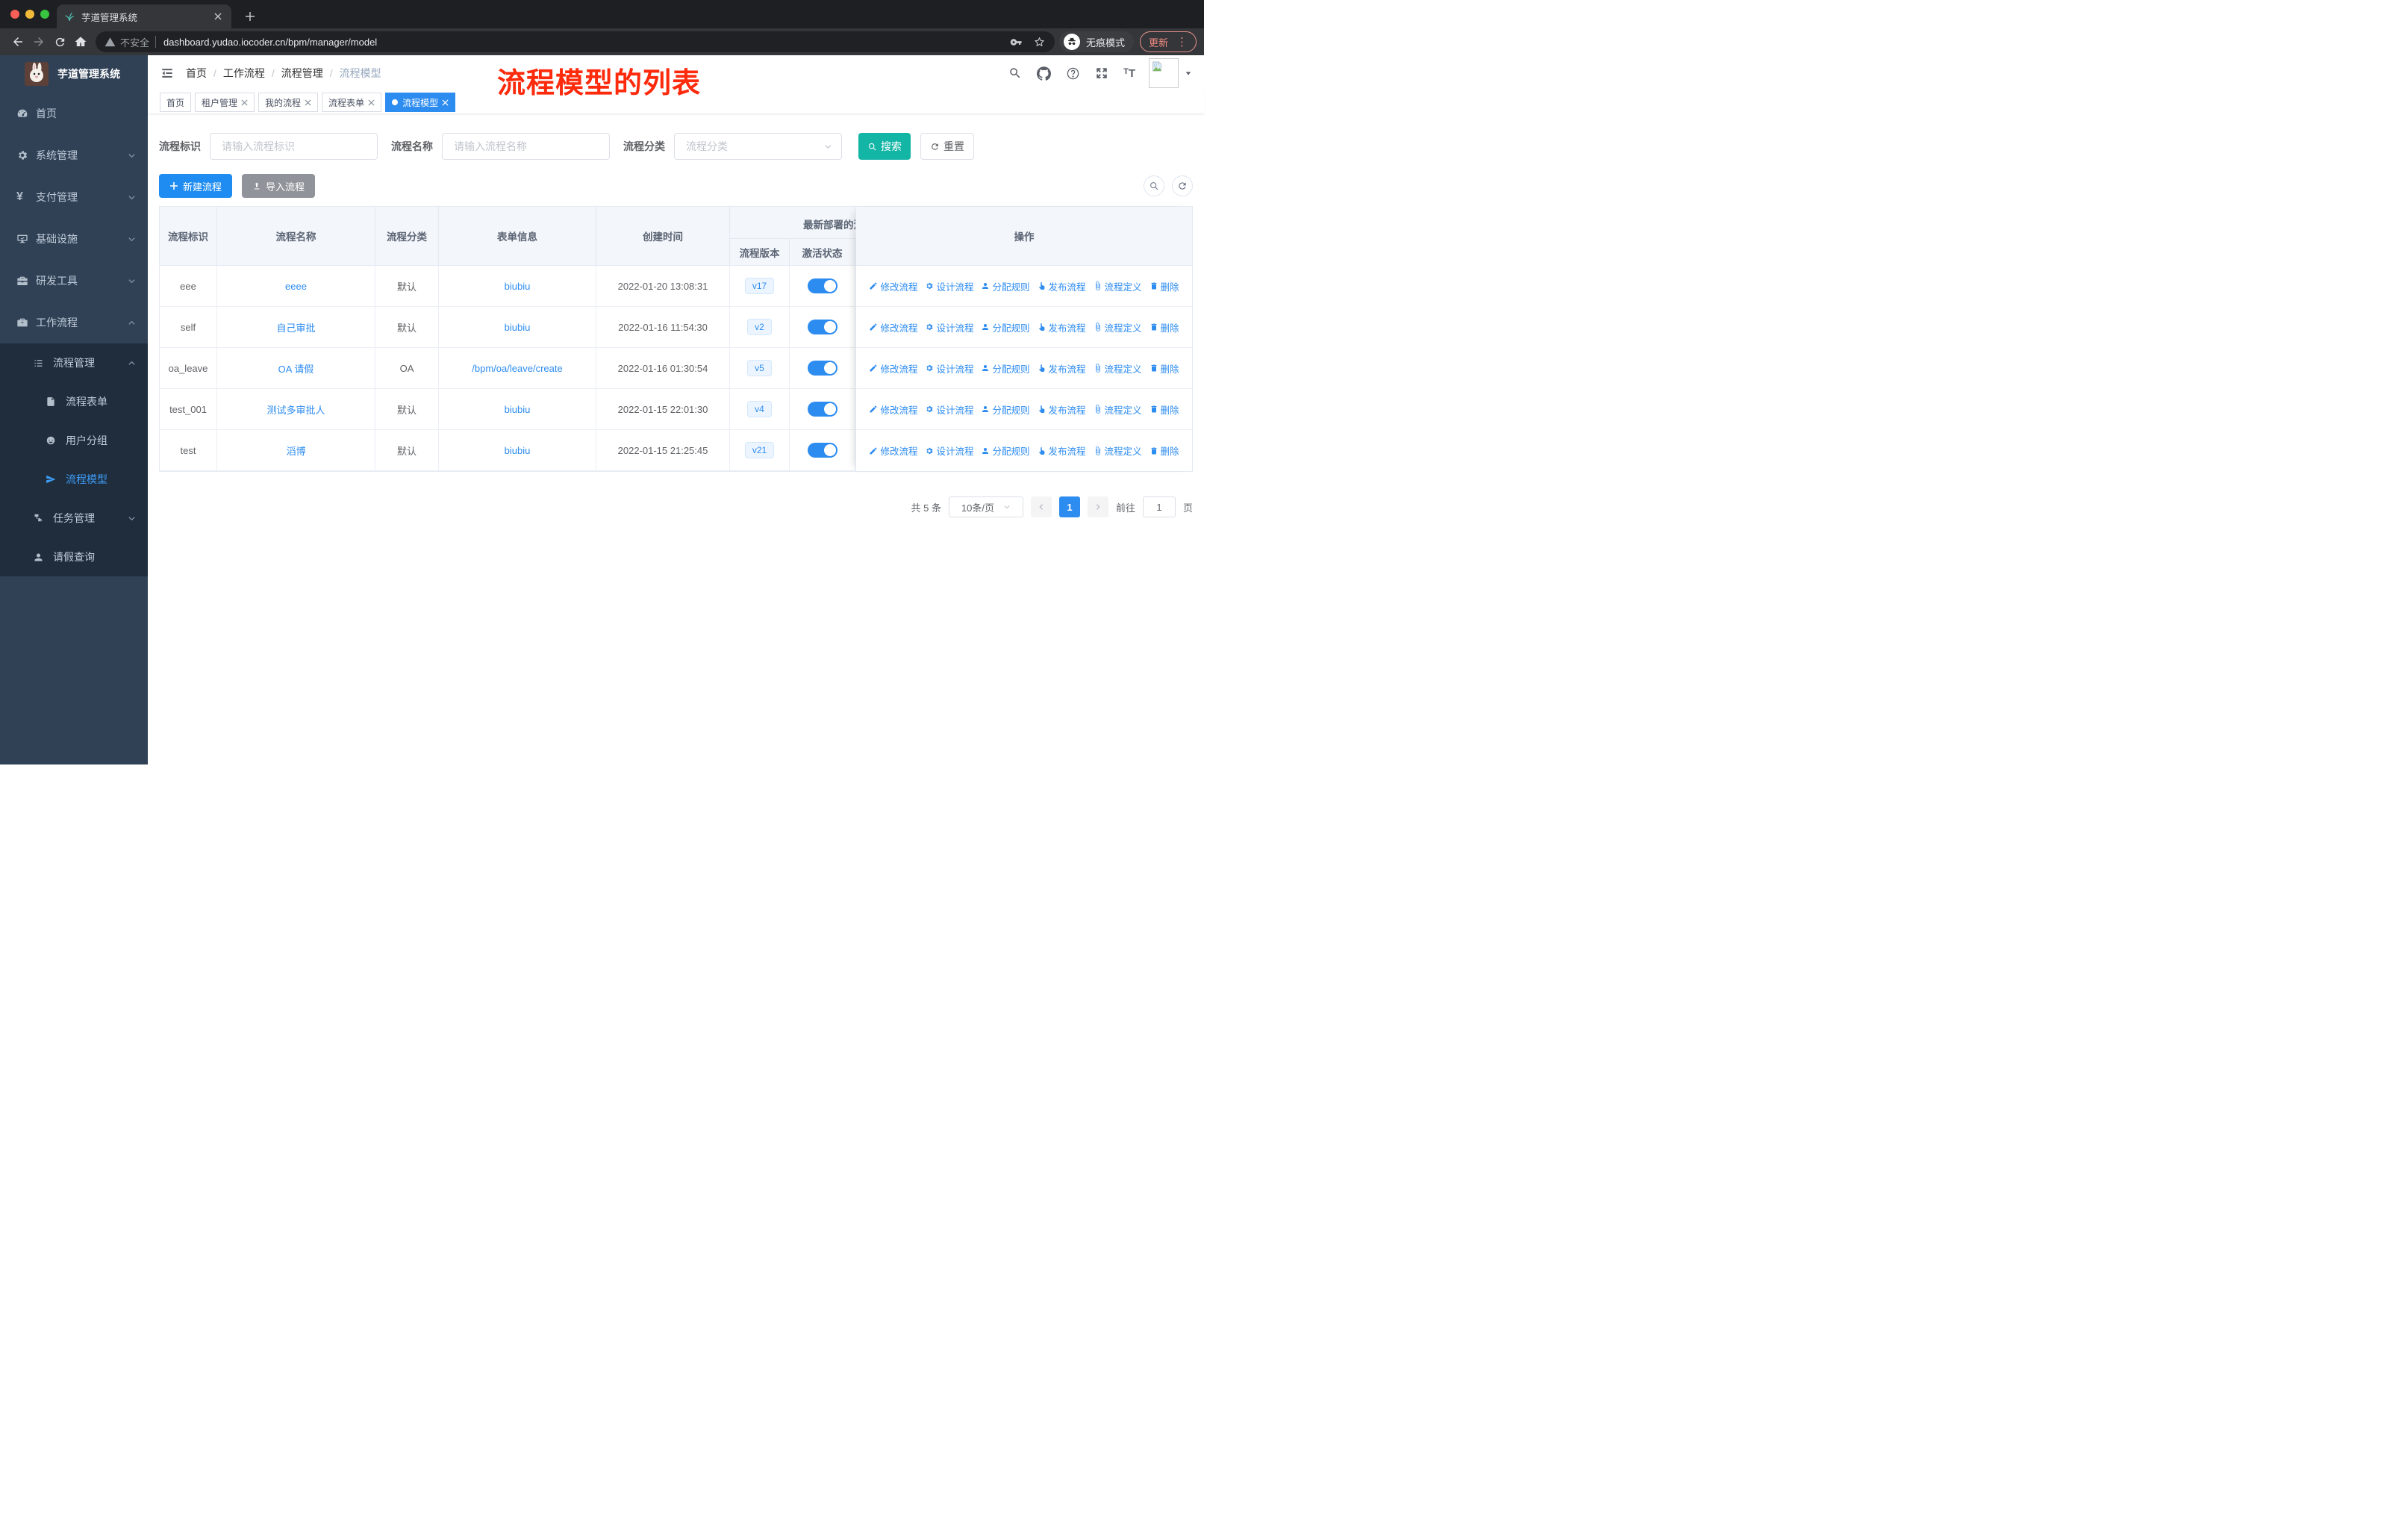  I want to click on zoom-window-button, so click(44, 15).